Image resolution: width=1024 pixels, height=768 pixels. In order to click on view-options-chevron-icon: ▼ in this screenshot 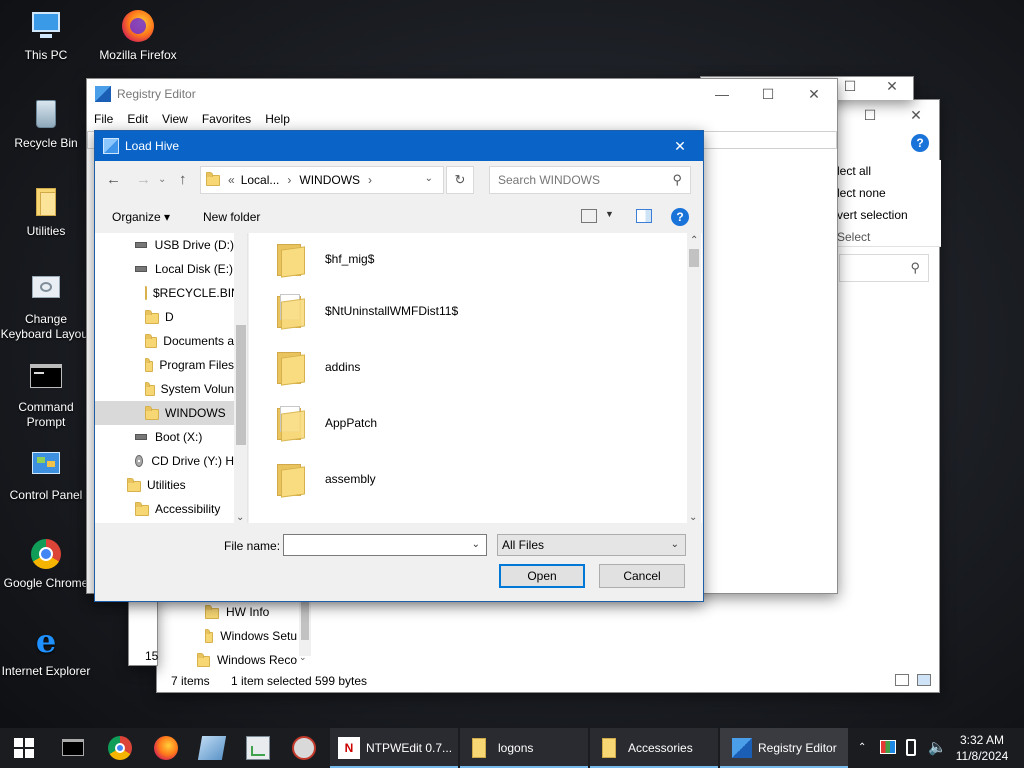, I will do `click(609, 214)`.